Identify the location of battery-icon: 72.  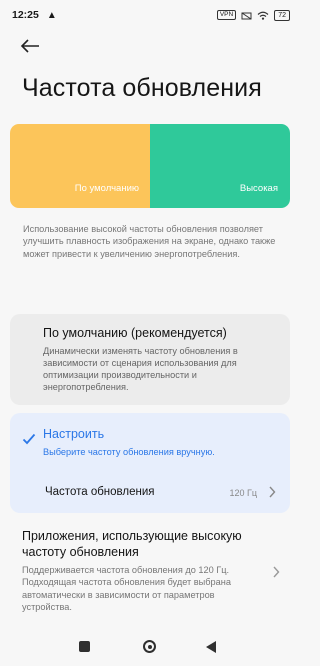
(282, 15).